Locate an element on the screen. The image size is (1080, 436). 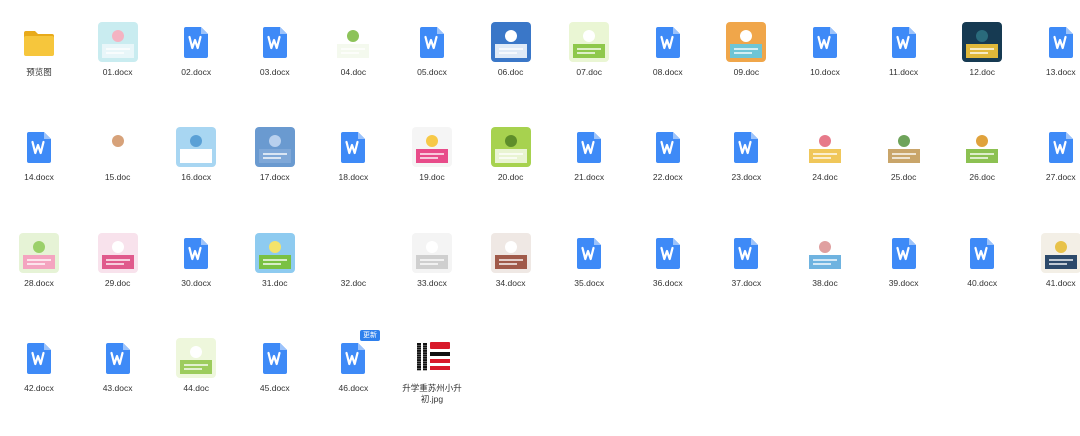
file-item: 13.docx is located at coordinates (1051, 70).